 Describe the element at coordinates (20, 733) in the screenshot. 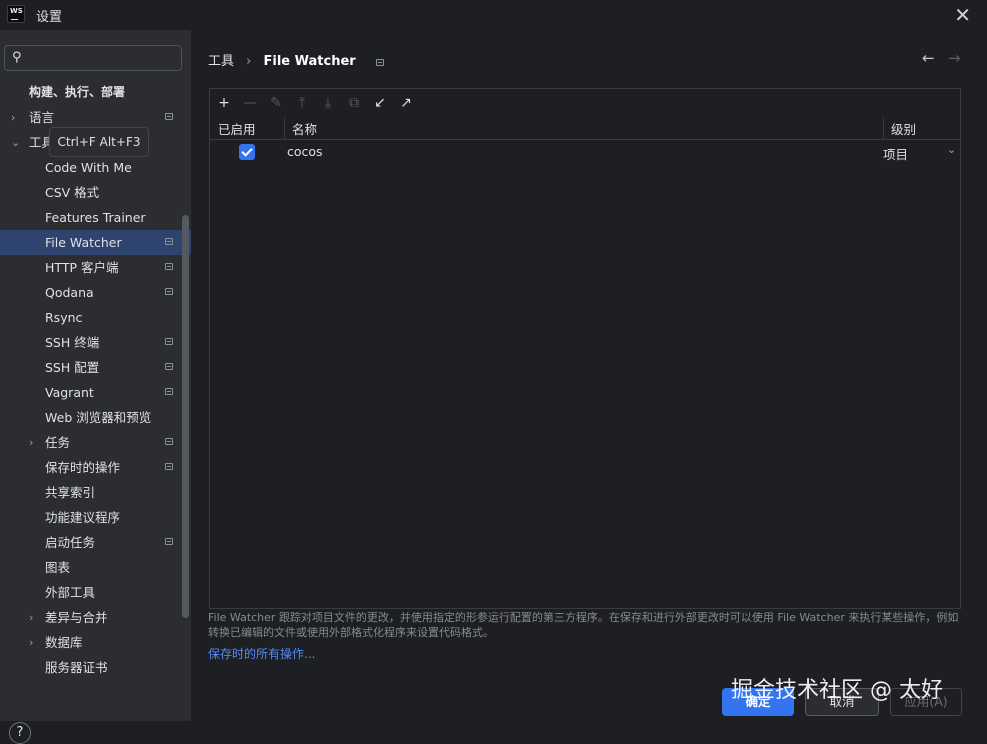

I see `help-button: ?` at that location.